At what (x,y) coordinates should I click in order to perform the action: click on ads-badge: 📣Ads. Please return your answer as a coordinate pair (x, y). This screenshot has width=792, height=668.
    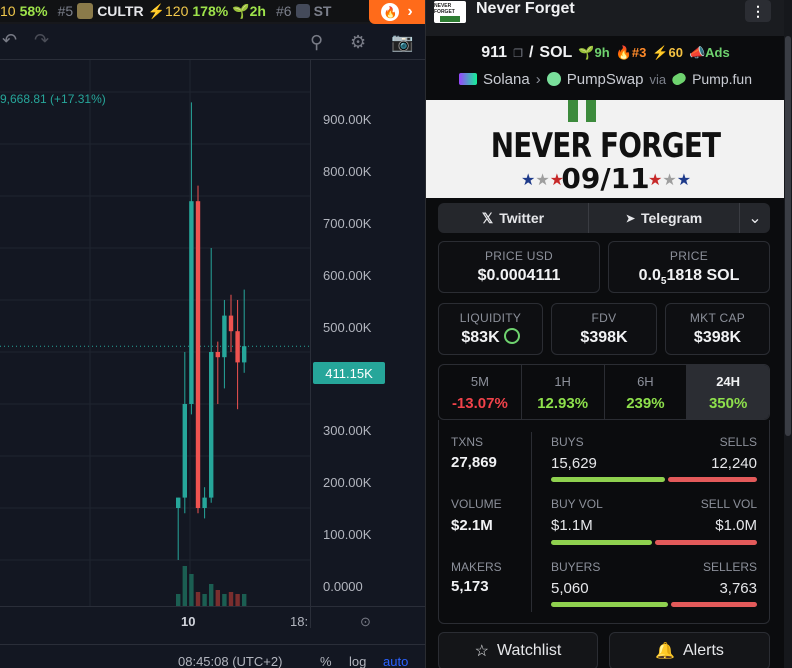
    Looking at the image, I should click on (709, 53).